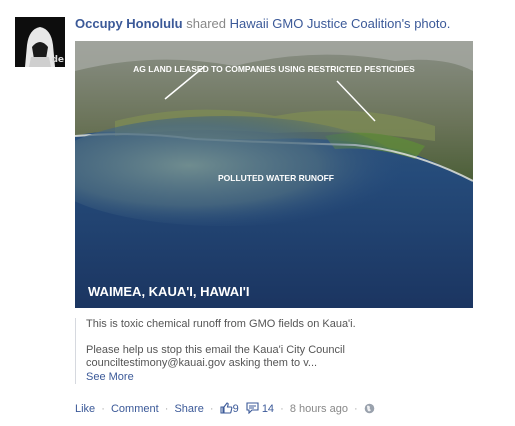 The height and width of the screenshot is (426, 515). What do you see at coordinates (110, 377) in the screenshot?
I see `see-more-link: See More` at bounding box center [110, 377].